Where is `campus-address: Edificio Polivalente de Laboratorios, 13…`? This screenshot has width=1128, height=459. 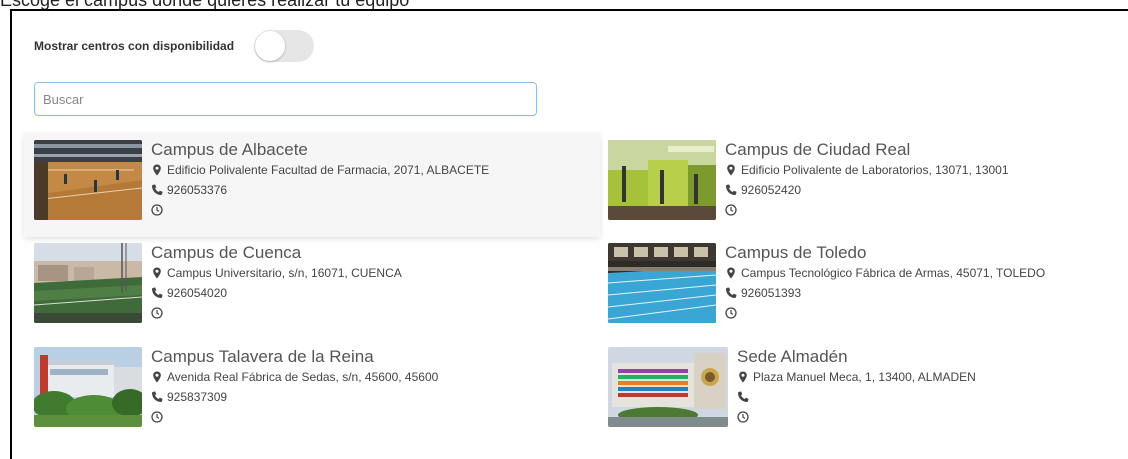 campus-address: Edificio Polivalente de Laboratorios, 13… is located at coordinates (867, 170).